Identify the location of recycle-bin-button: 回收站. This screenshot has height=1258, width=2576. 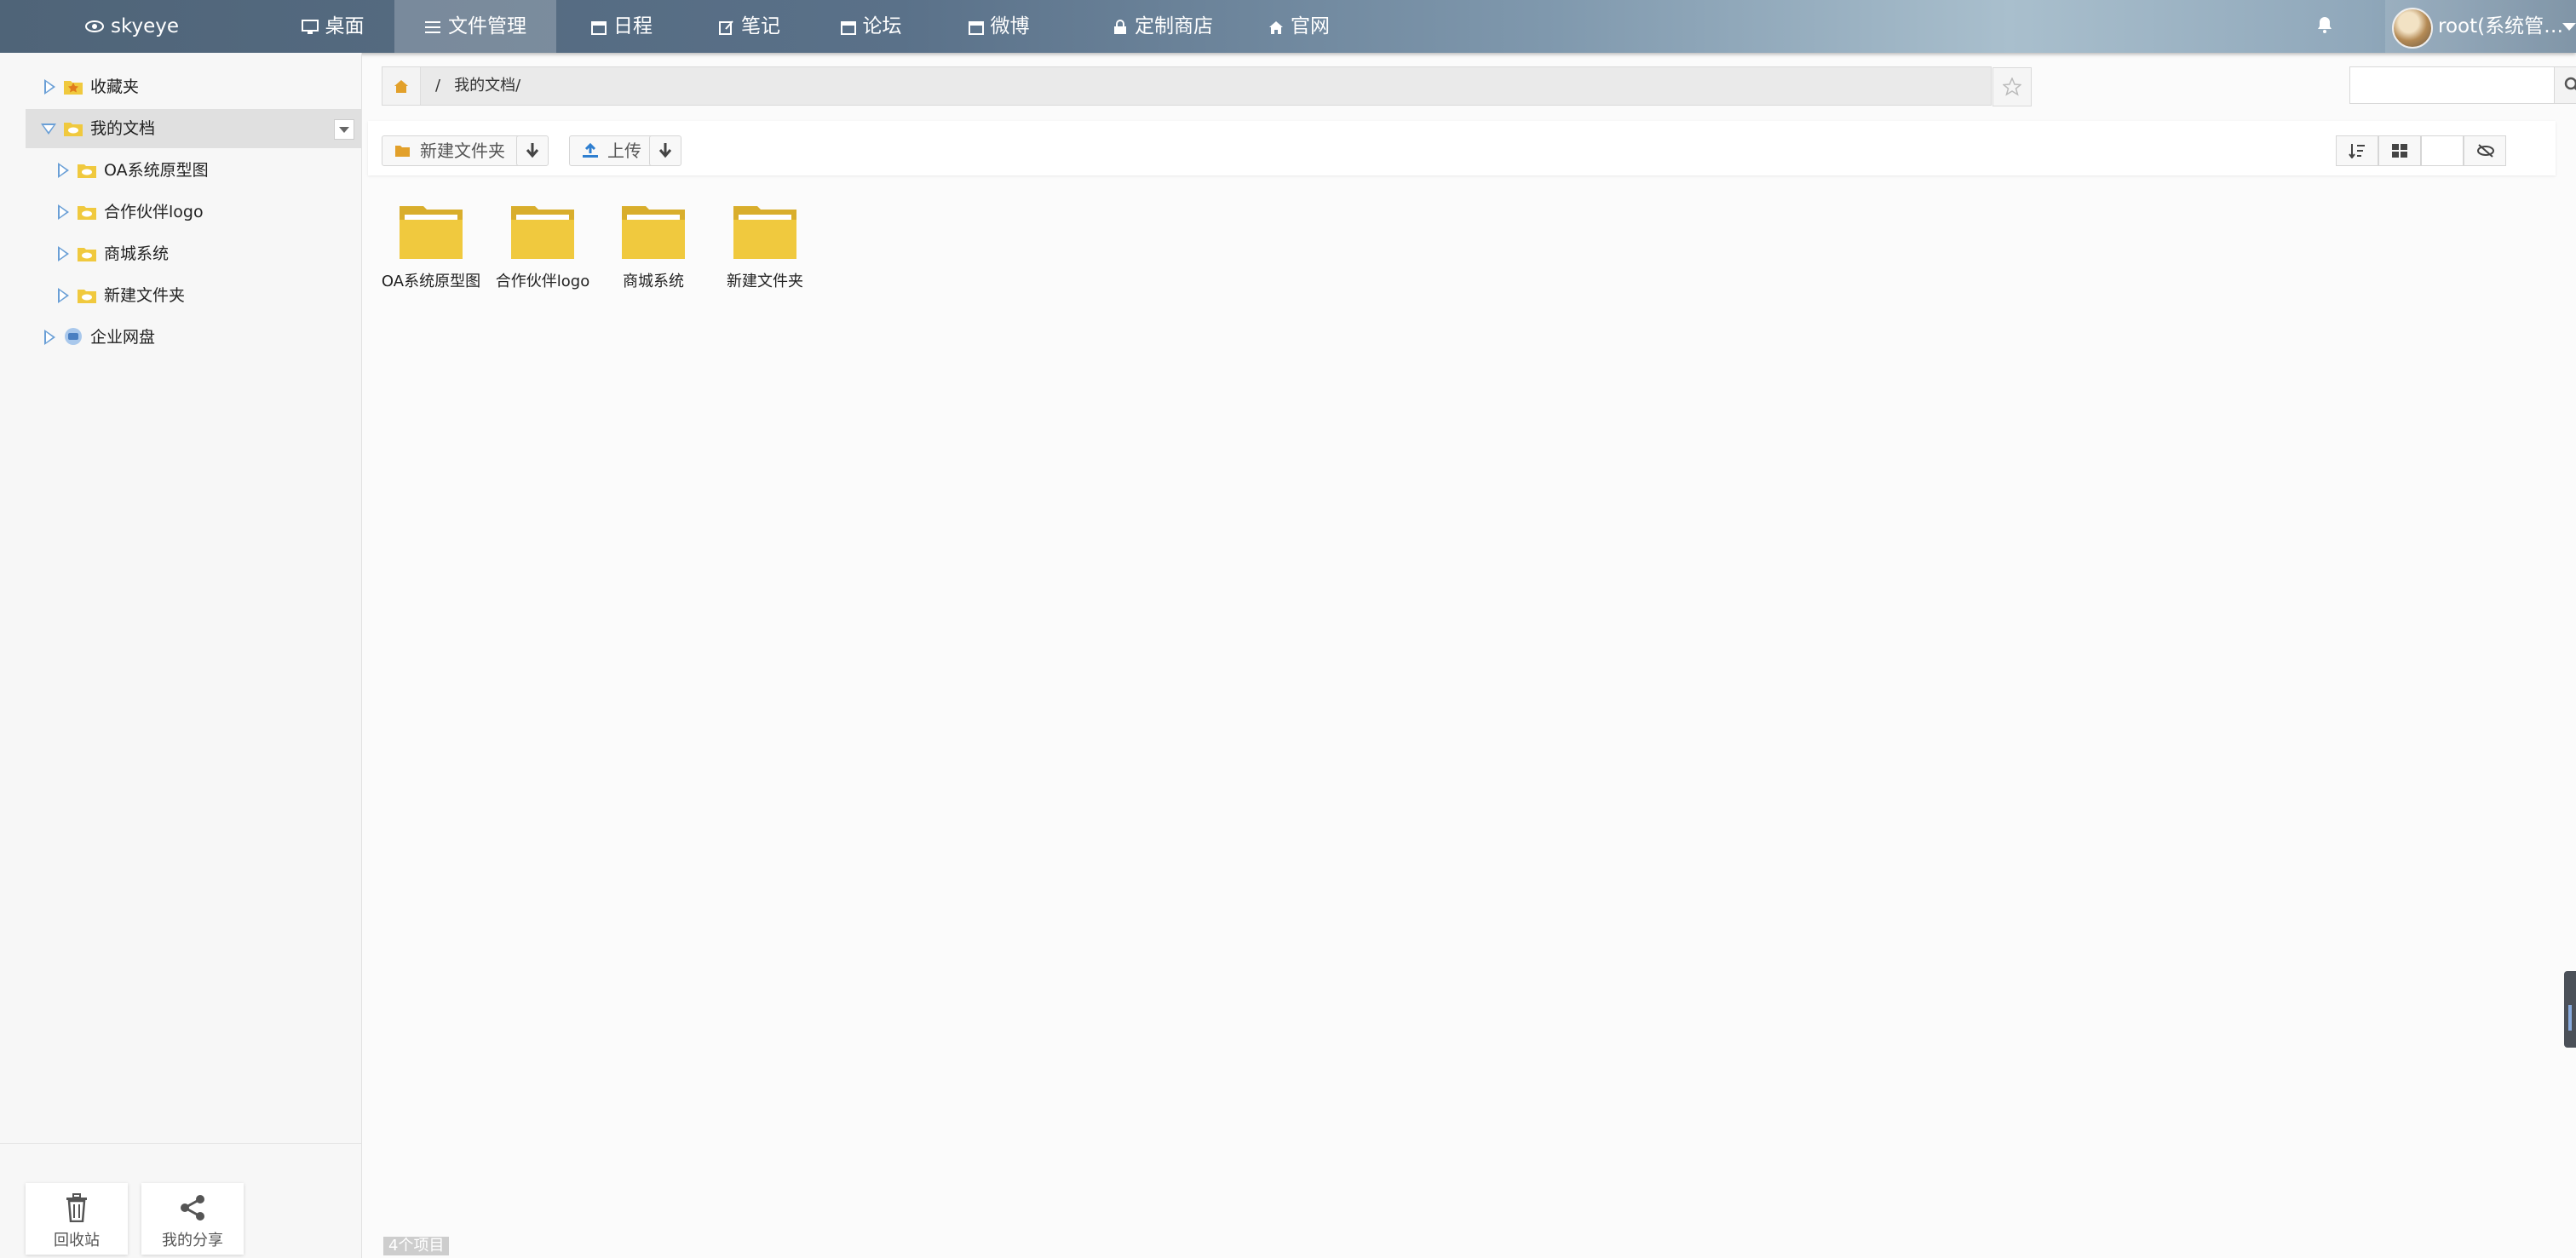
(77, 1219).